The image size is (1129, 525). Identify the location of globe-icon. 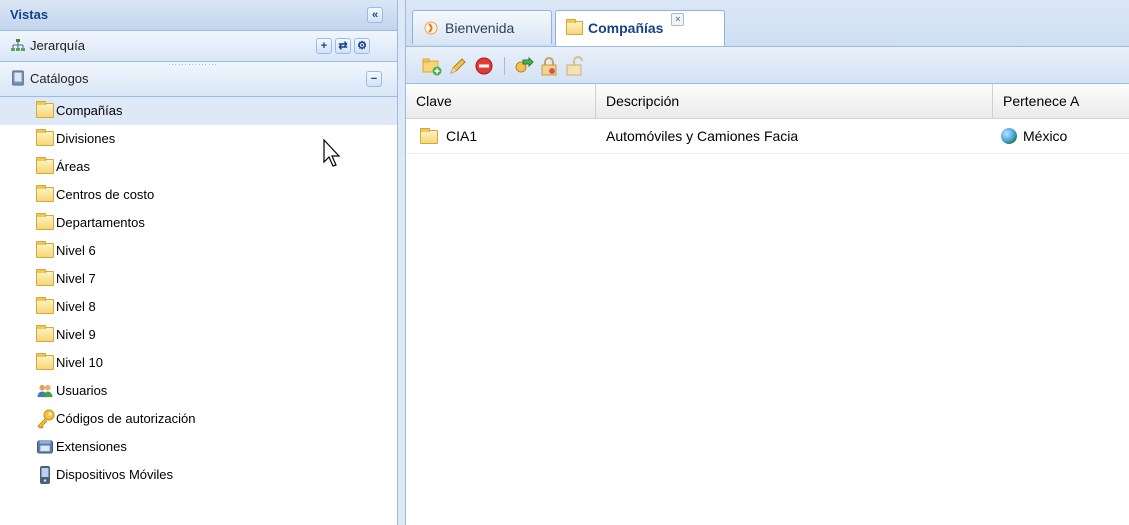
(1009, 136).